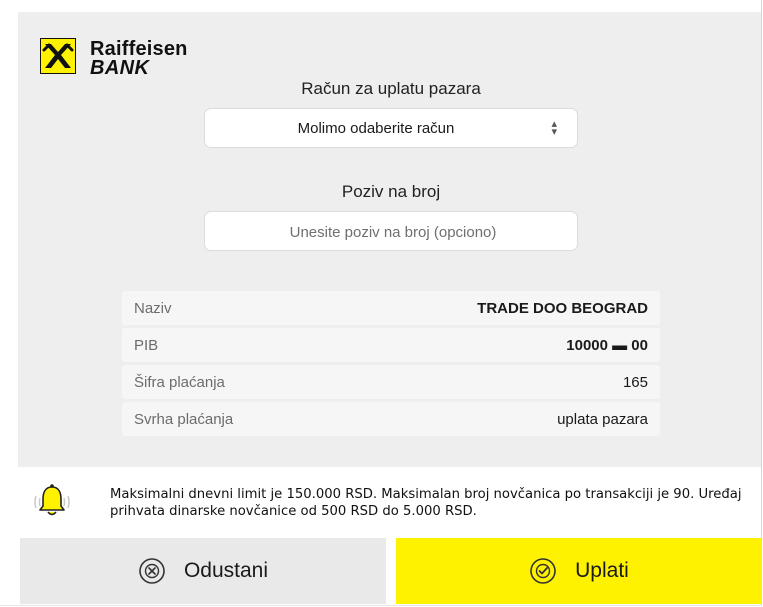  What do you see at coordinates (226, 570) in the screenshot?
I see `cancel-button-label: Odustani` at bounding box center [226, 570].